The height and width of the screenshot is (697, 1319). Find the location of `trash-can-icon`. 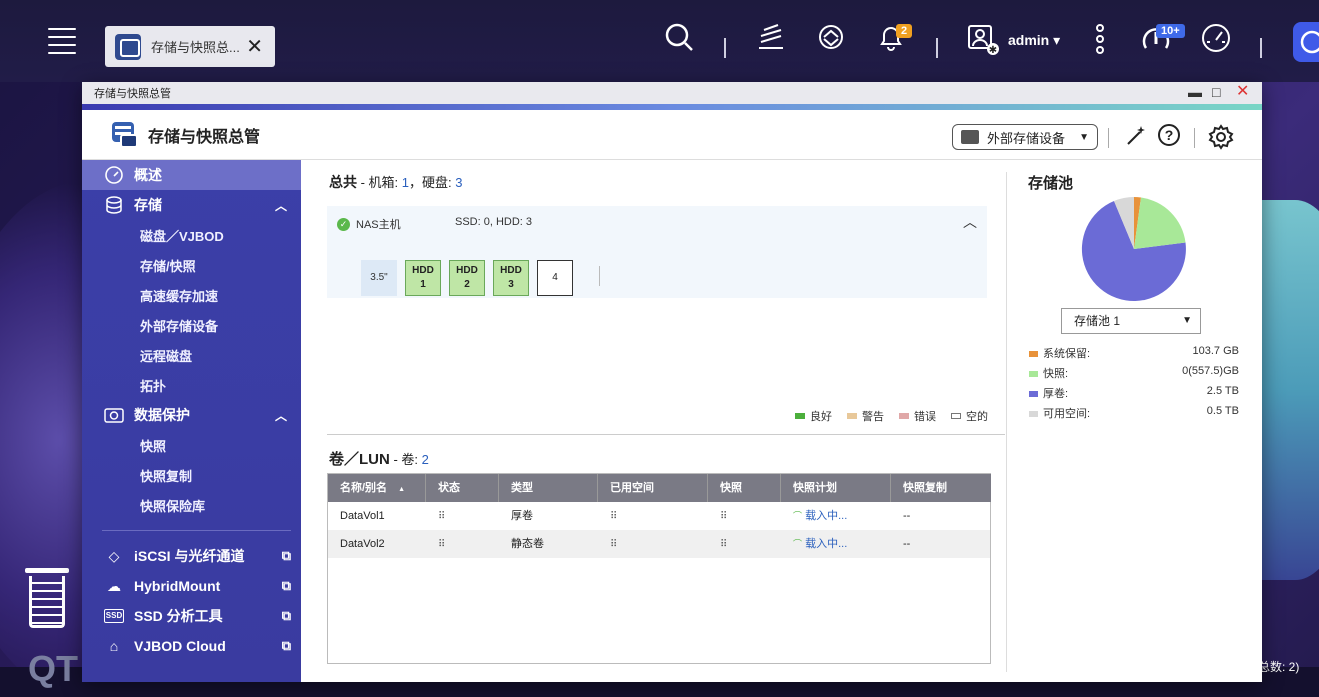

trash-can-icon is located at coordinates (47, 599).